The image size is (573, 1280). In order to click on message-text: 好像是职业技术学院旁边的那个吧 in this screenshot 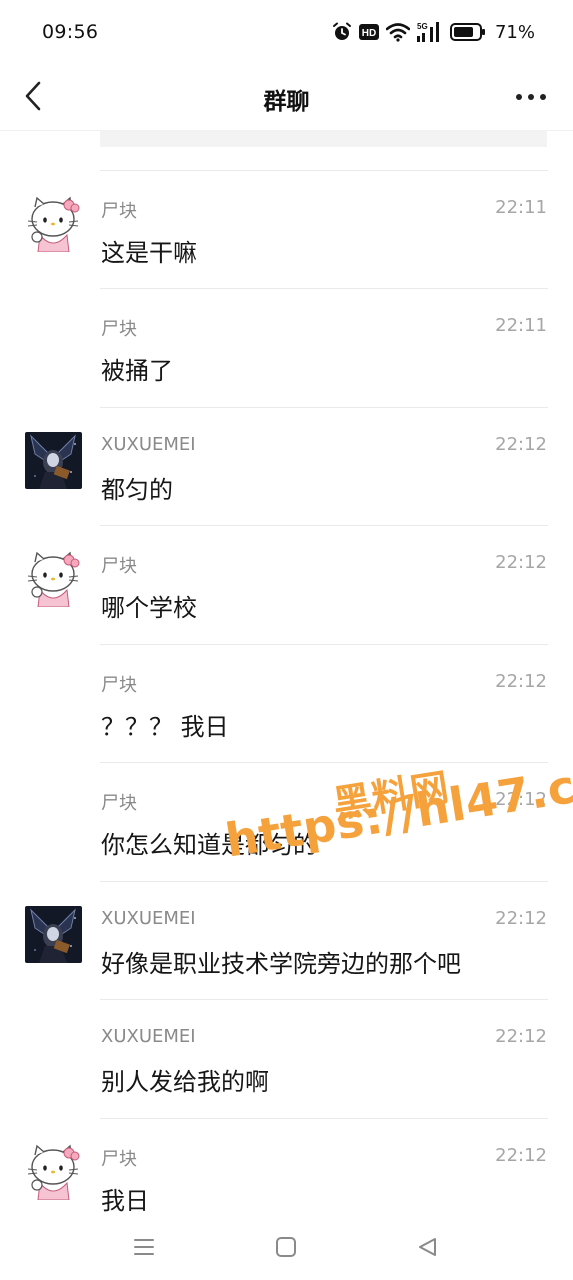, I will do `click(281, 964)`.